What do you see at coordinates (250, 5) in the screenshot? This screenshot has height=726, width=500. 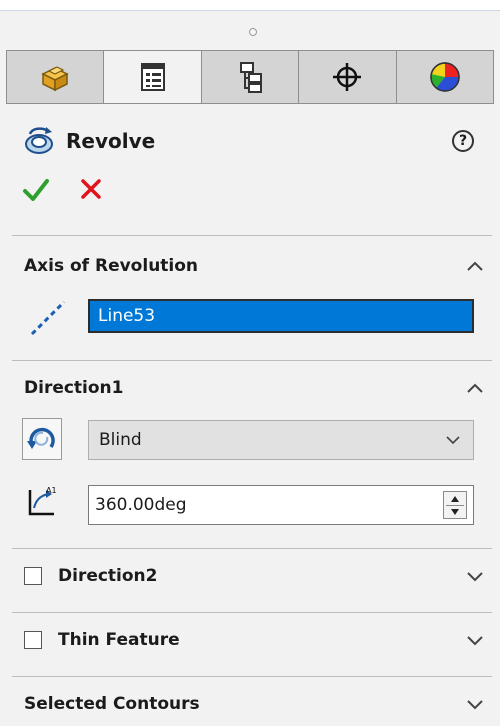 I see `top-strip` at bounding box center [250, 5].